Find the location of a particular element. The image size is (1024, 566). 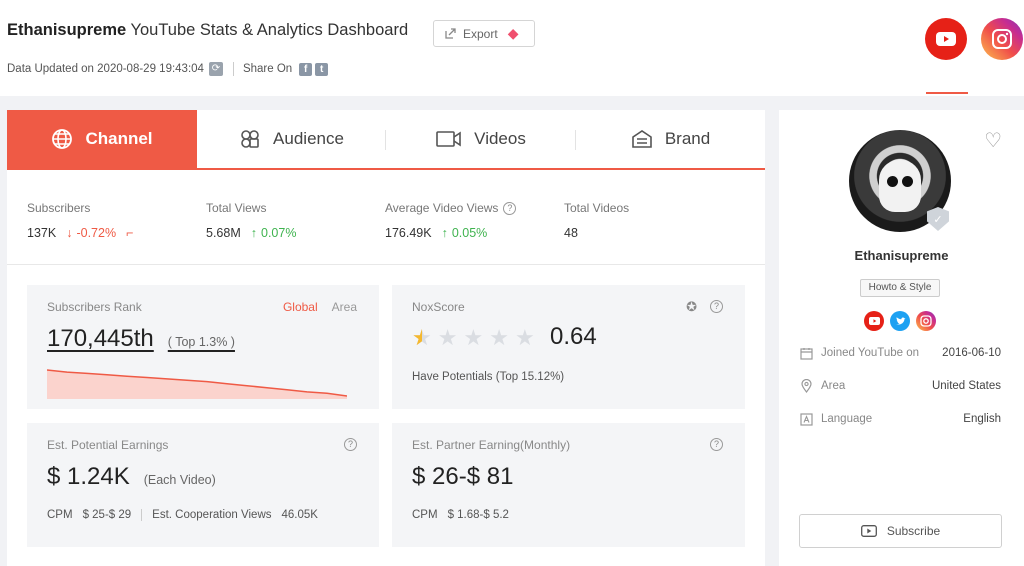

export-icon is located at coordinates (450, 33).